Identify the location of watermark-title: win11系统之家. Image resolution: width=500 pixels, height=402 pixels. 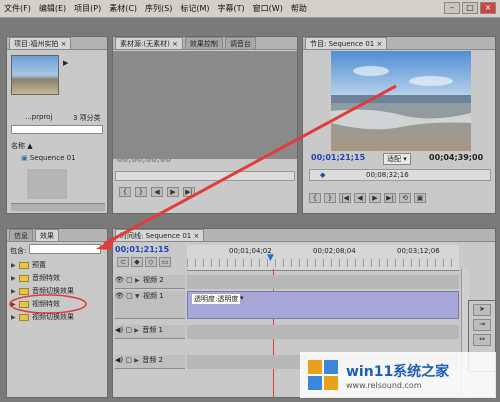
(398, 371).